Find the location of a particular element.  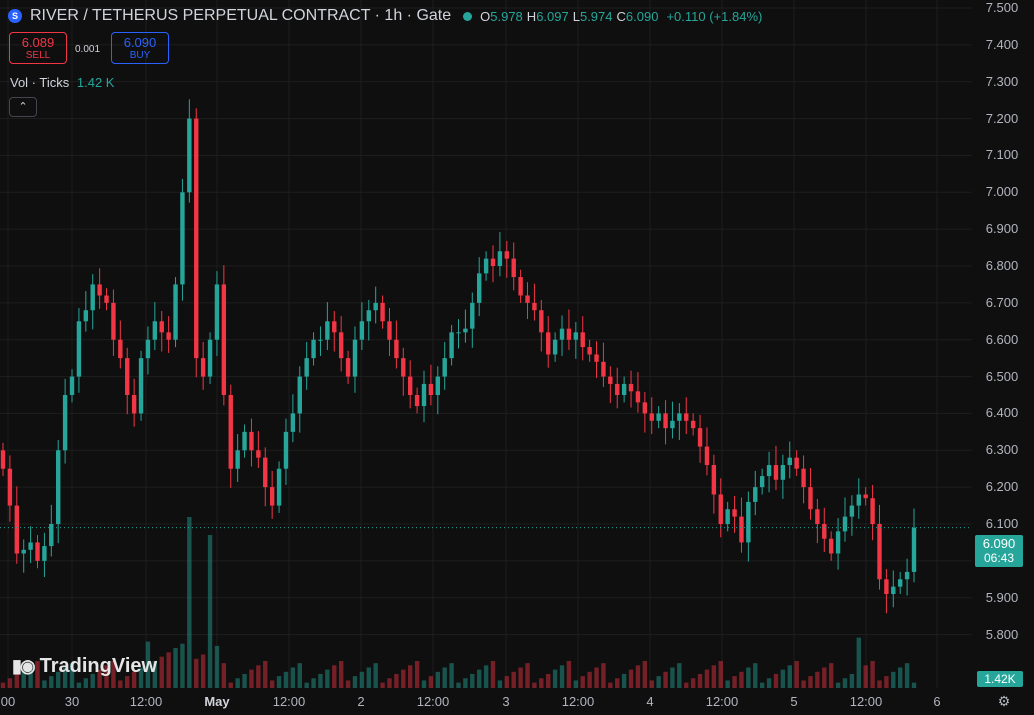

time-scale-label: 30 is located at coordinates (72, 701).